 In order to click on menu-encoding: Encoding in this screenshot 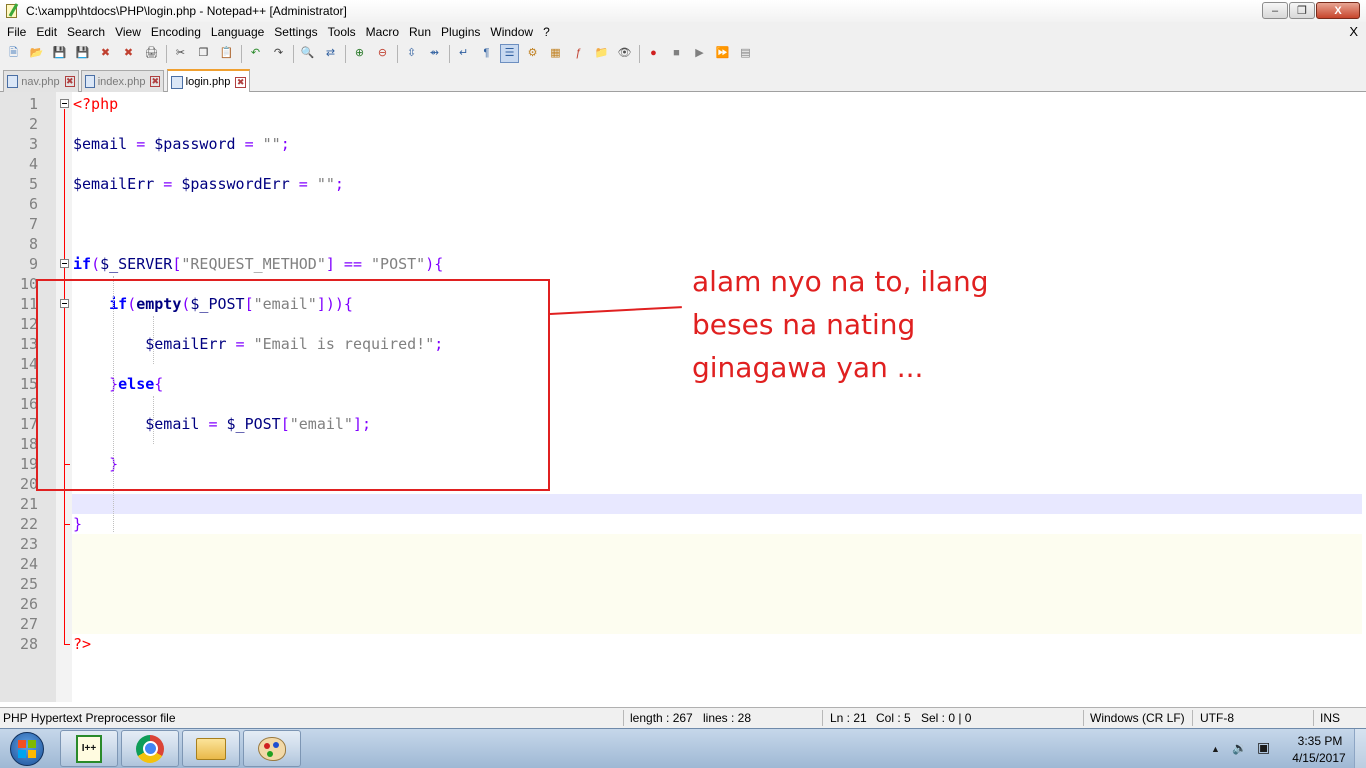, I will do `click(176, 32)`.